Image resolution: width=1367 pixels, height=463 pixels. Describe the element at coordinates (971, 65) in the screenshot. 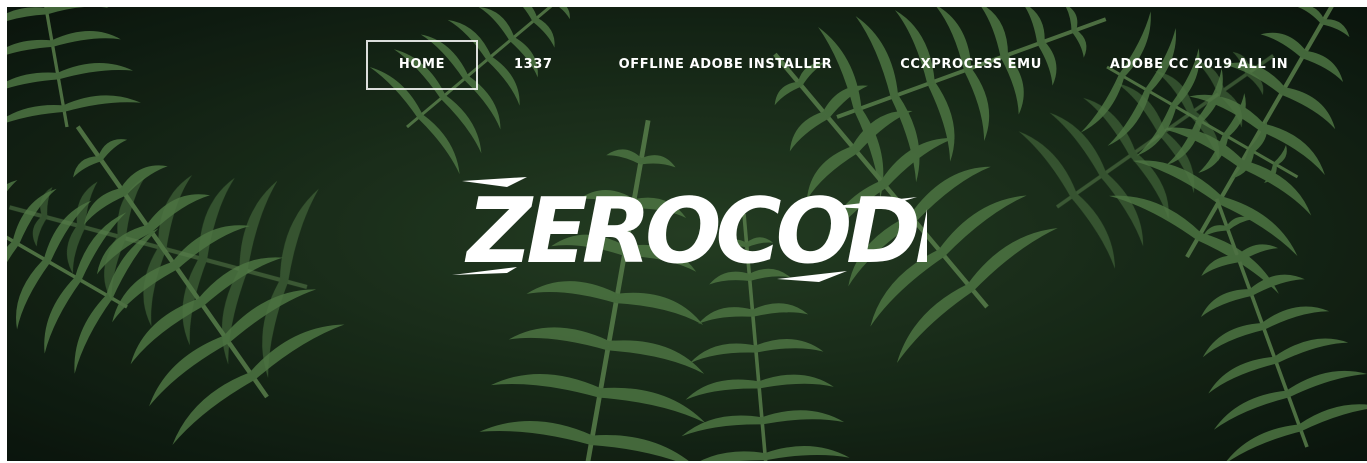

I see `nav-item-ccxprocess-emu: CCXPROCESS EMU` at that location.